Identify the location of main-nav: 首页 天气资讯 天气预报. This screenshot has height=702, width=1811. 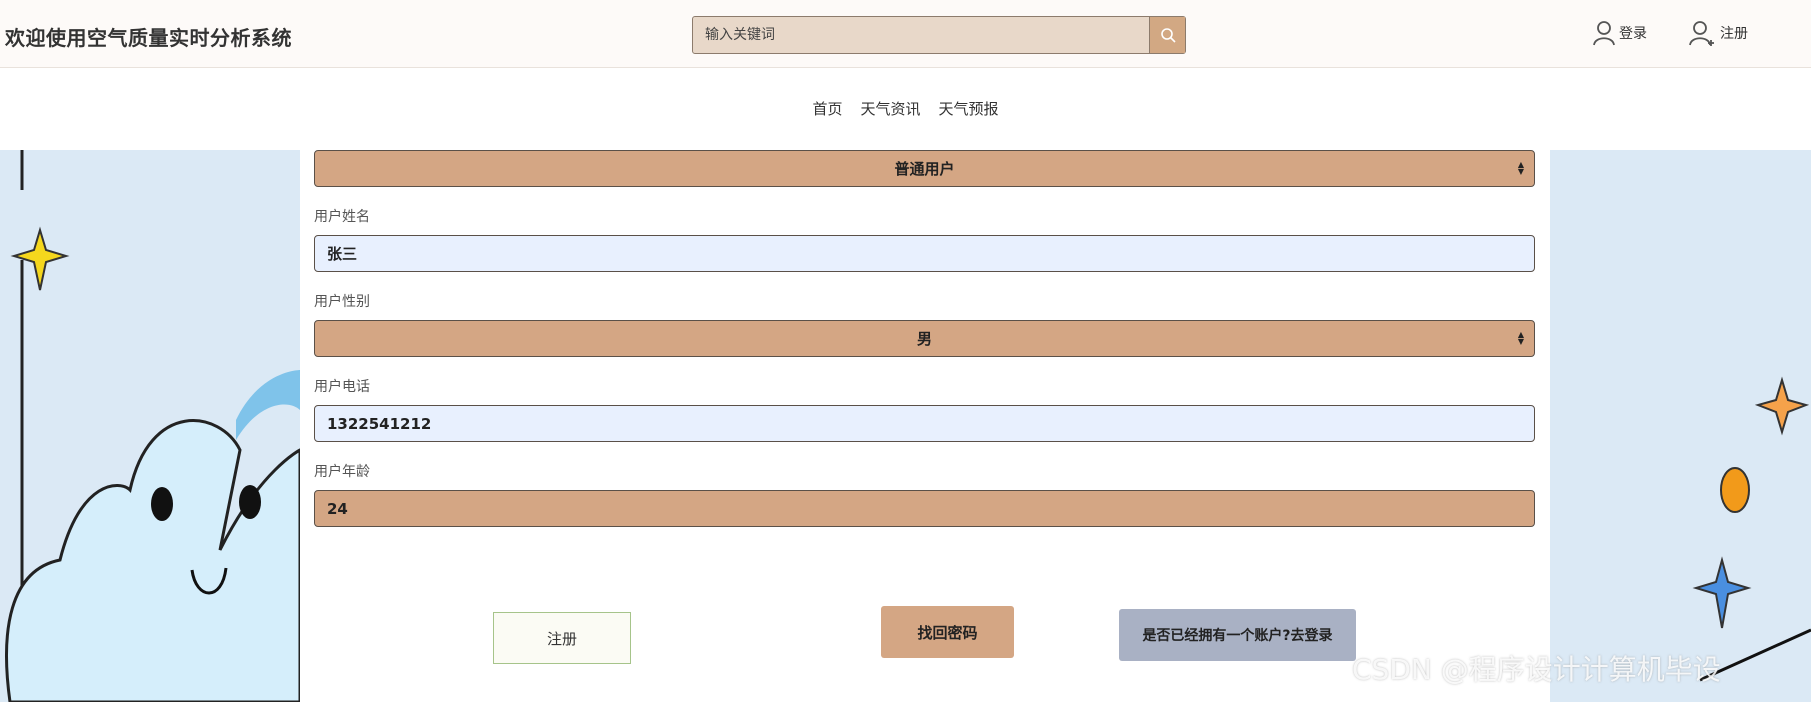
(905, 108).